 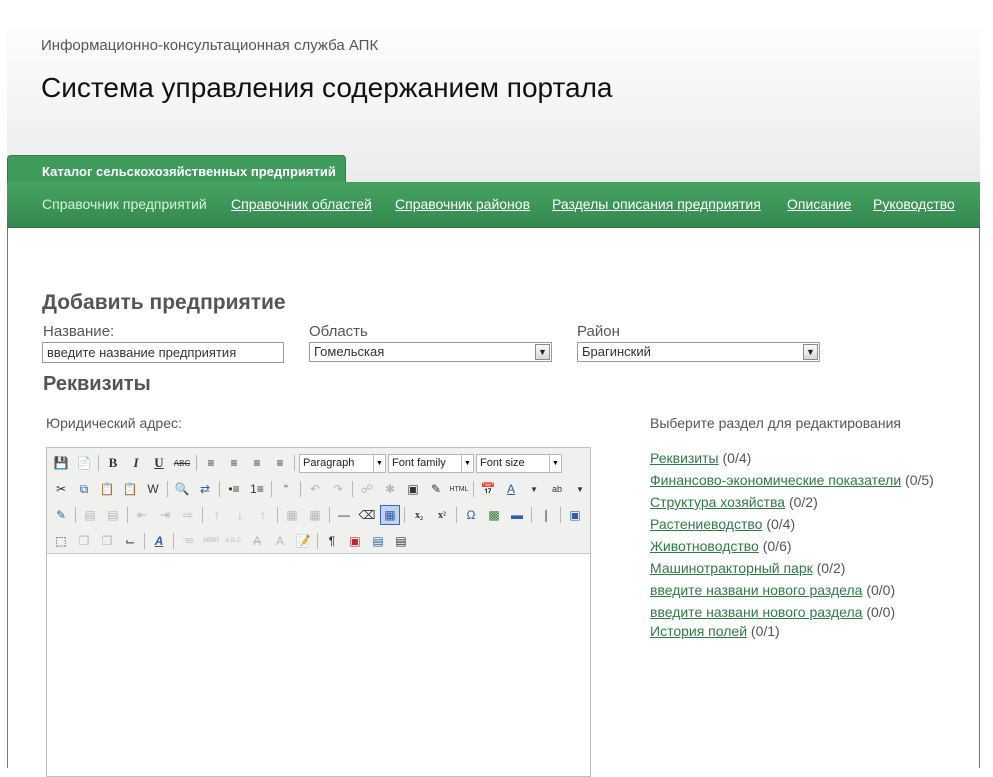 What do you see at coordinates (159, 463) in the screenshot?
I see `underline-icon: U` at bounding box center [159, 463].